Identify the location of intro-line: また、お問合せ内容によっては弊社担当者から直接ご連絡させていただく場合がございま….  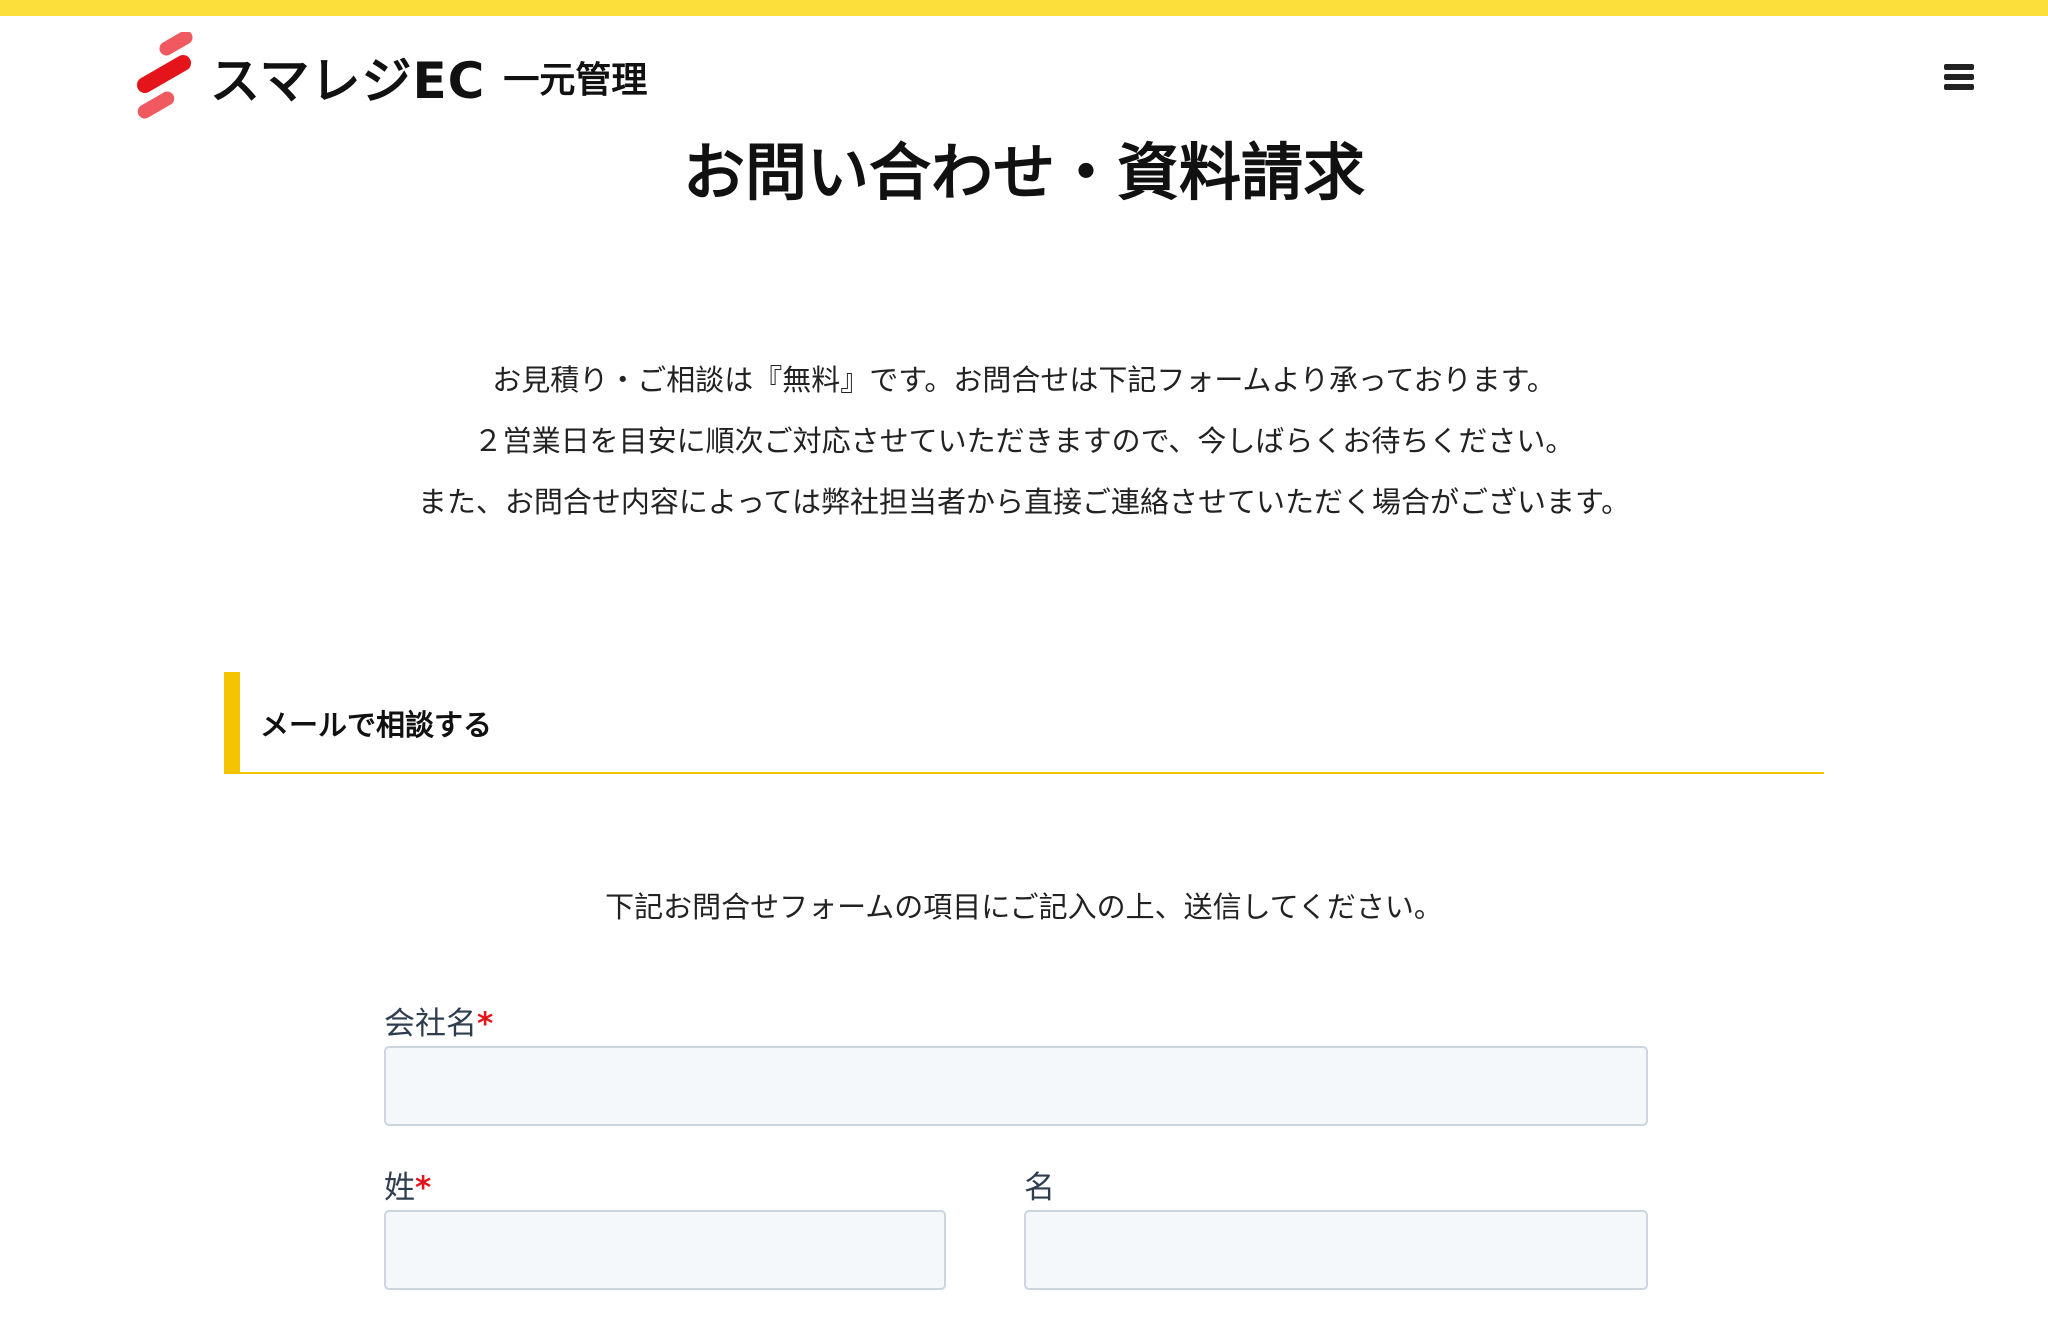
(1024, 502).